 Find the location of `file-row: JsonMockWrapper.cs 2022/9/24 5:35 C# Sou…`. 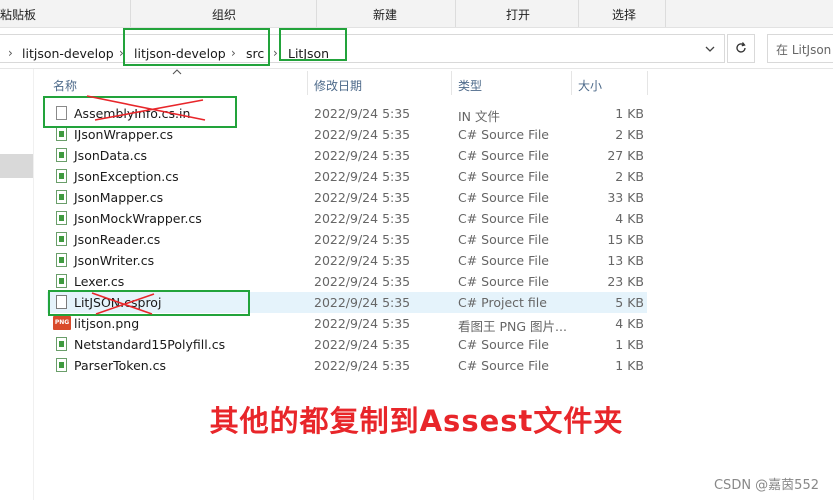

file-row: JsonMockWrapper.cs 2022/9/24 5:35 C# Sou… is located at coordinates (347, 218).